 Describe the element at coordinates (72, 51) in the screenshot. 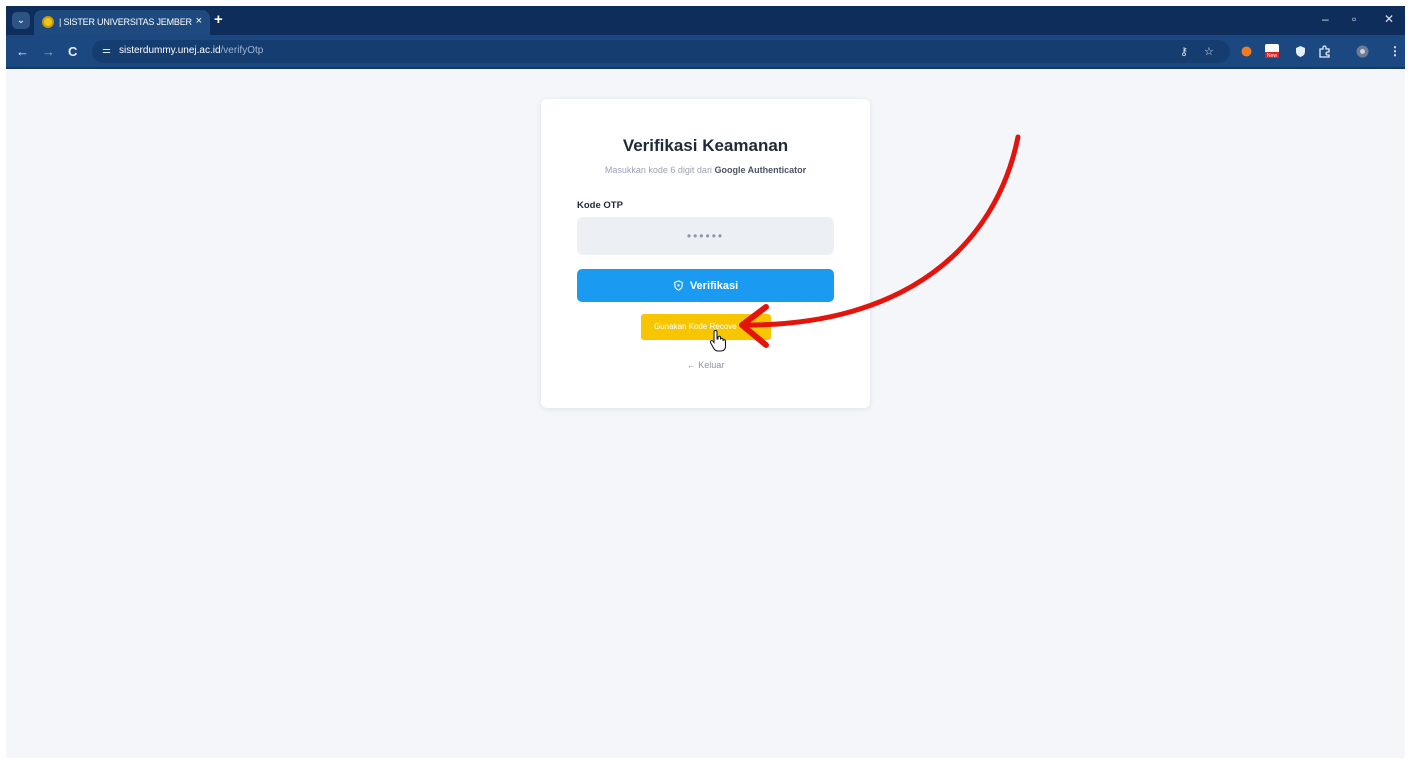

I see `reload-button: C` at that location.